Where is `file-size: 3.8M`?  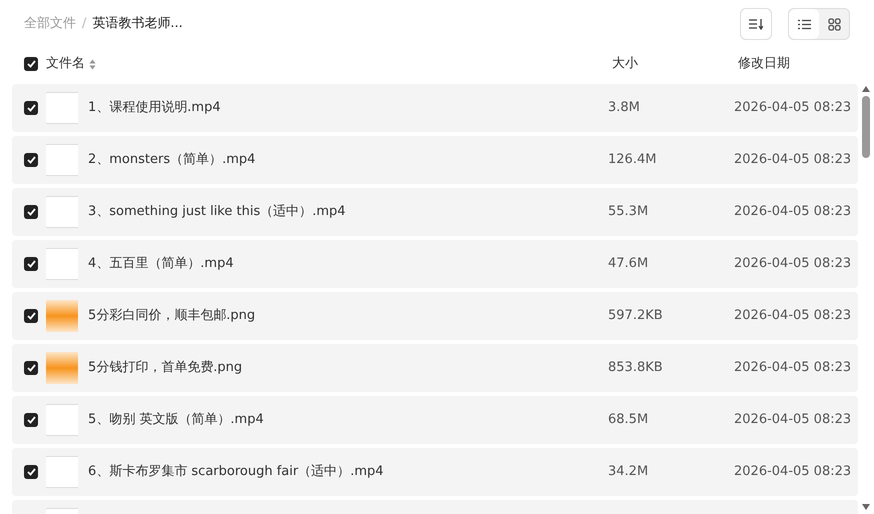 file-size: 3.8M is located at coordinates (624, 108).